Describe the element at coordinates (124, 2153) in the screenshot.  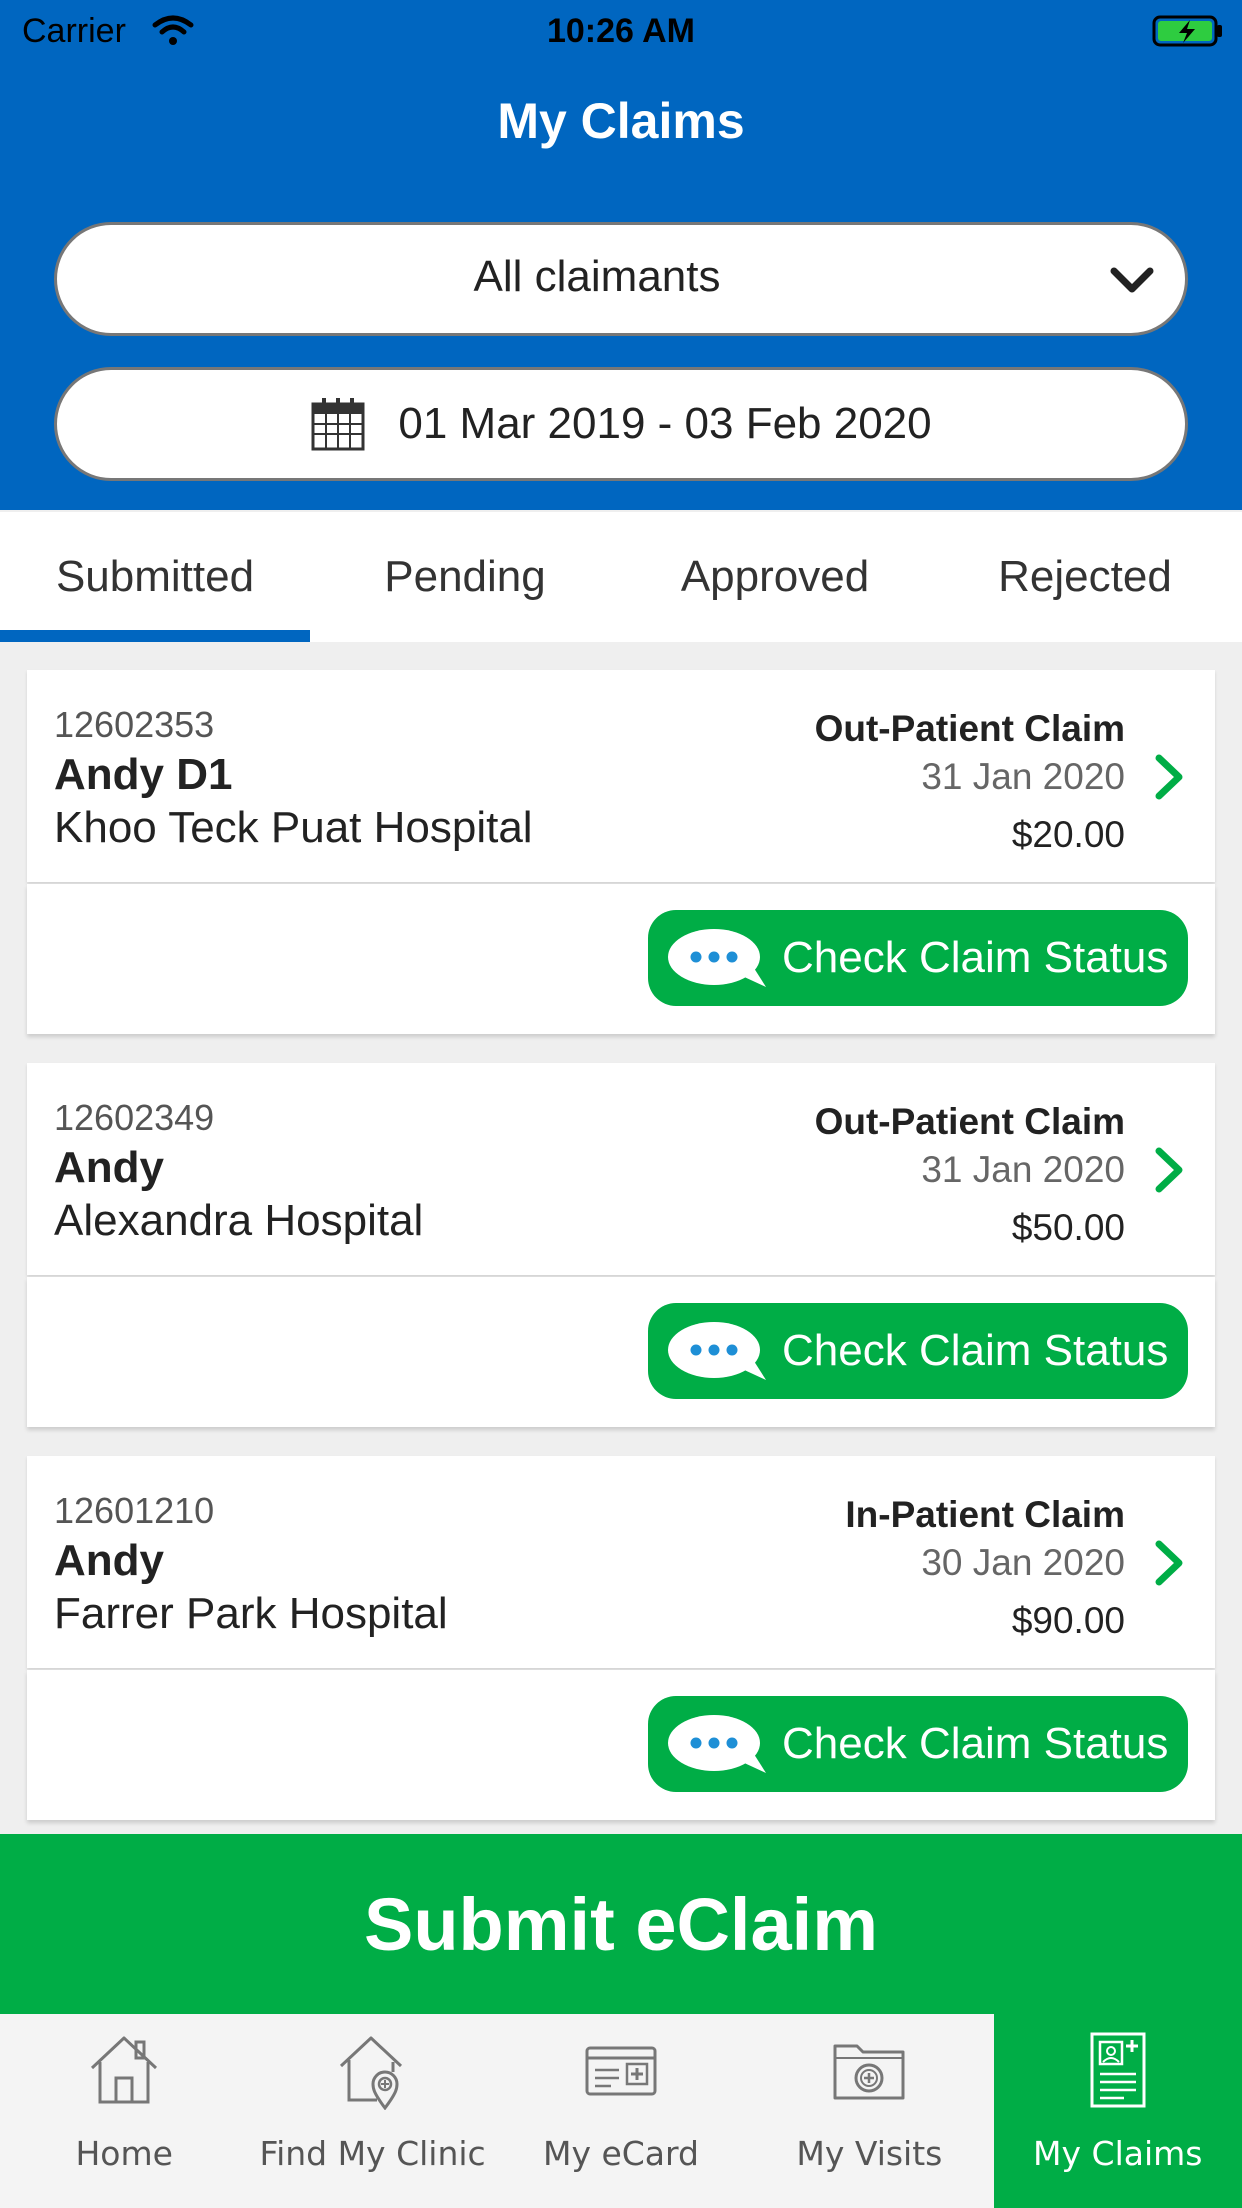
I see `nav-label: Home` at that location.